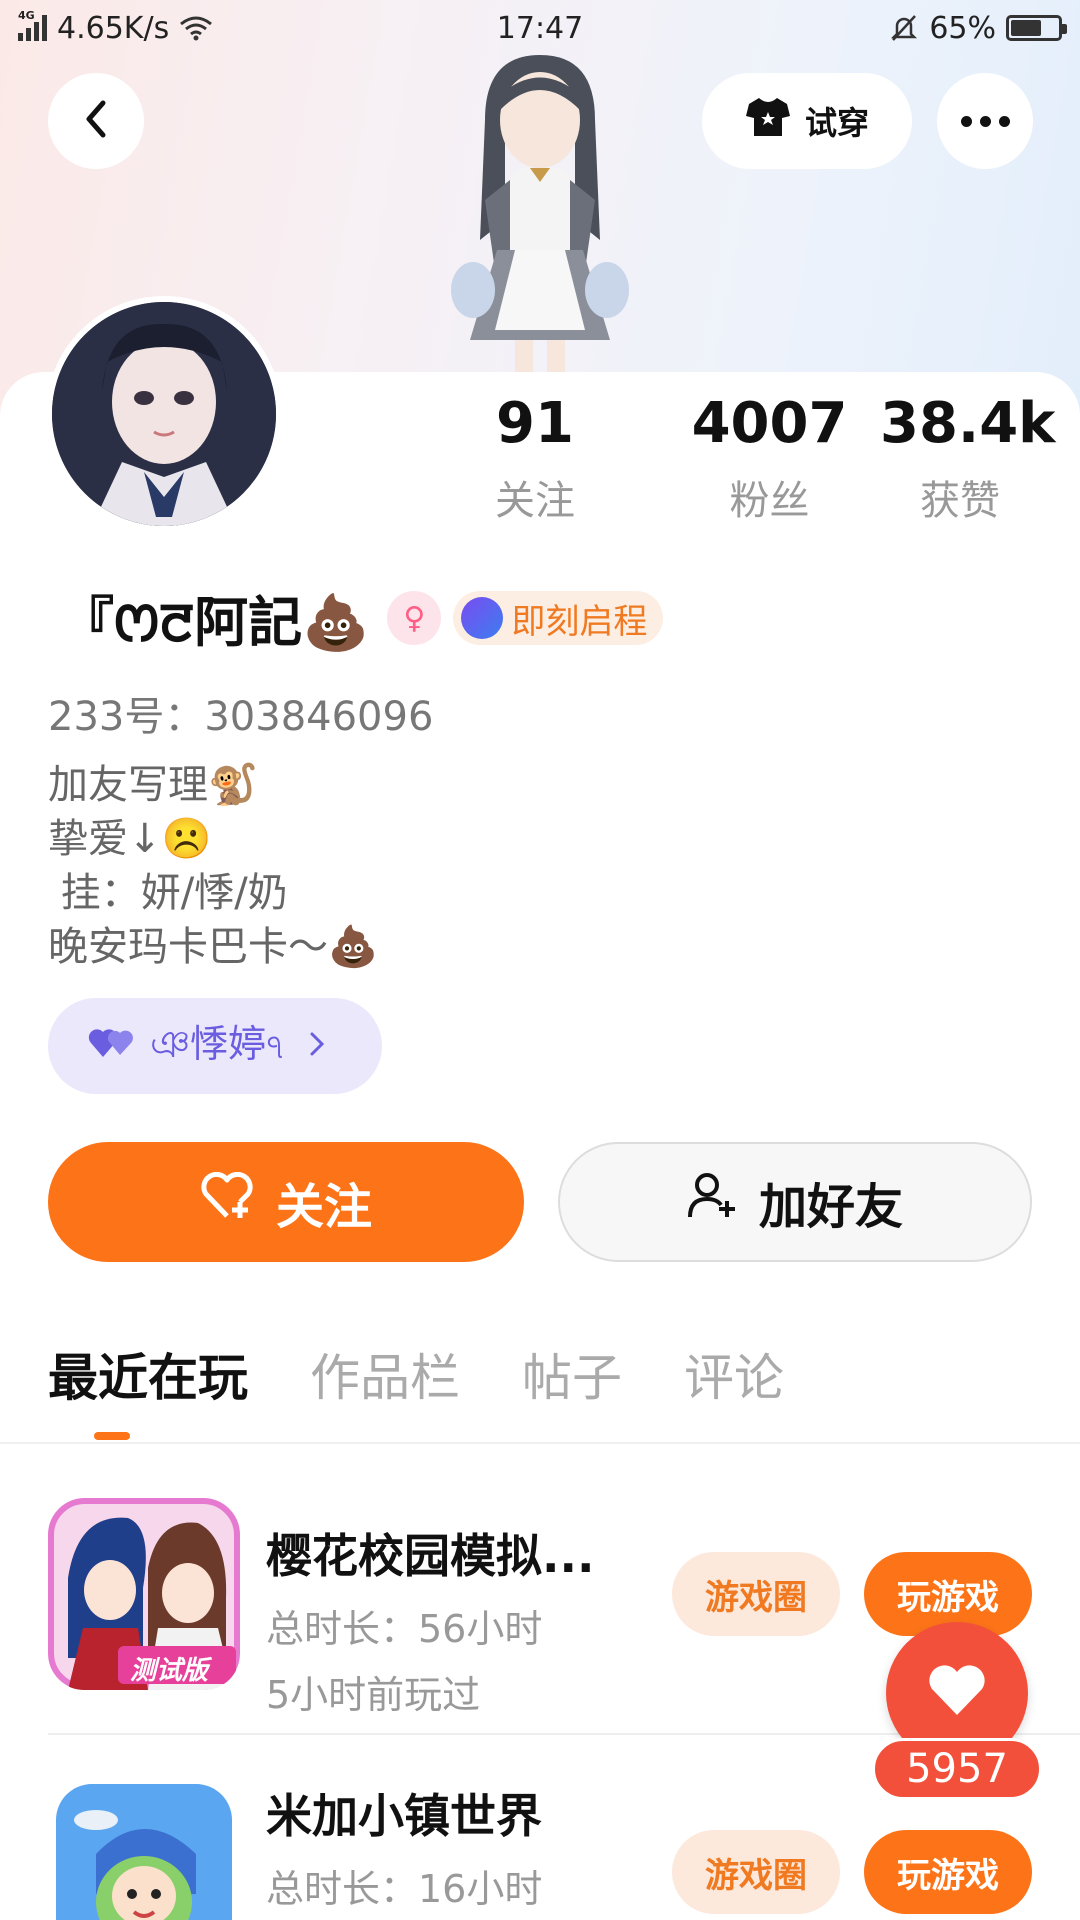  I want to click on title-badge-label: 即刻启程, so click(579, 621).